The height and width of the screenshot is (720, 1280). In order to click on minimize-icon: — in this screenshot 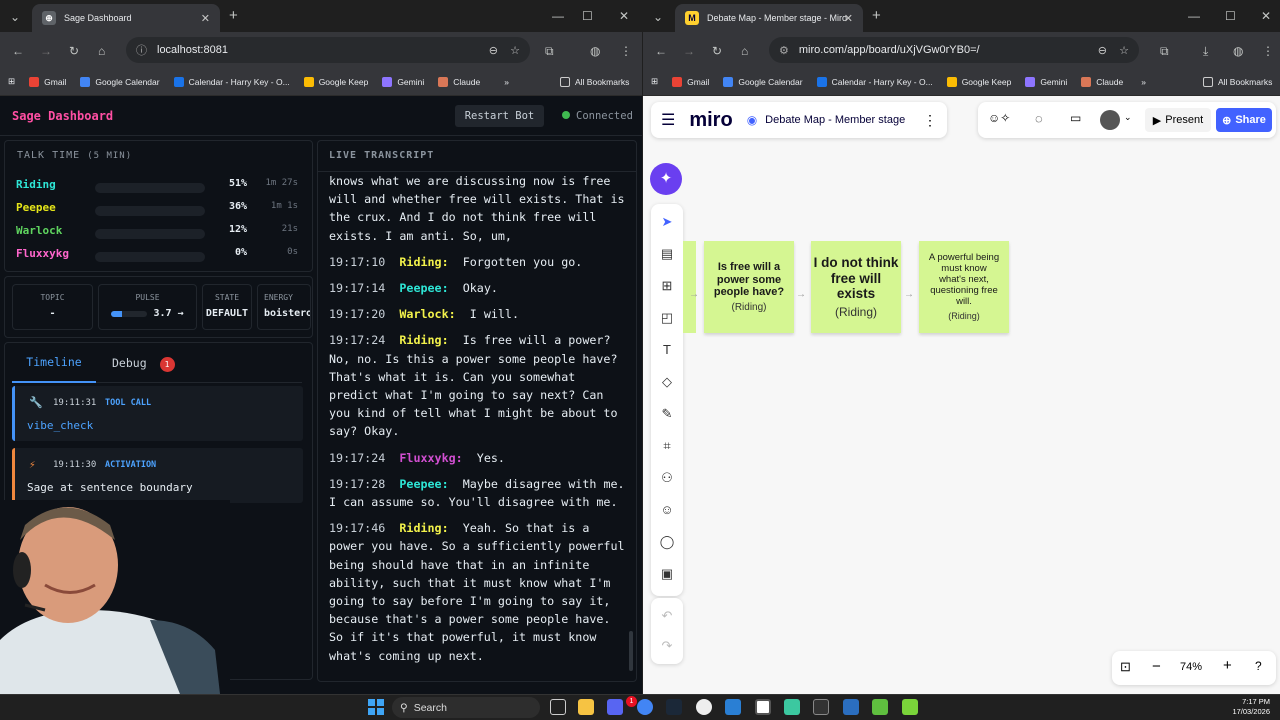, I will do `click(558, 16)`.